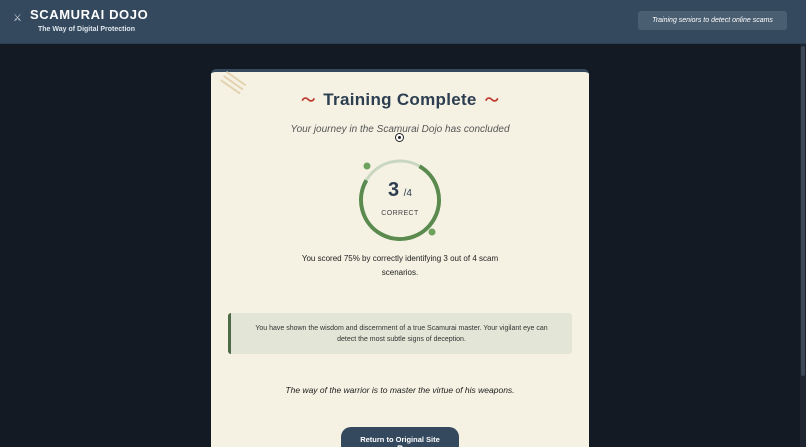 The image size is (806, 447). I want to click on return-button-label: Return to Original Site, so click(400, 439).